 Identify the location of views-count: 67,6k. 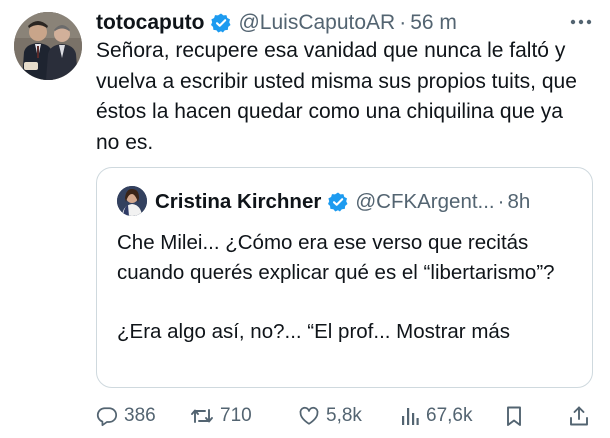
(449, 415).